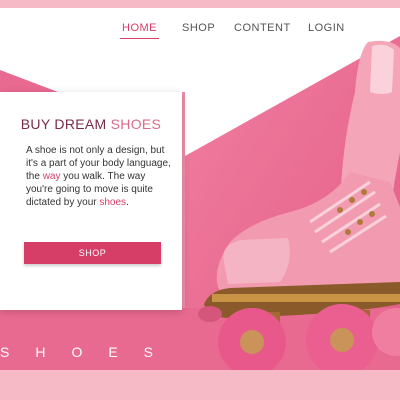 The image size is (400, 400). What do you see at coordinates (200, 4) in the screenshot?
I see `top-border-strip` at bounding box center [200, 4].